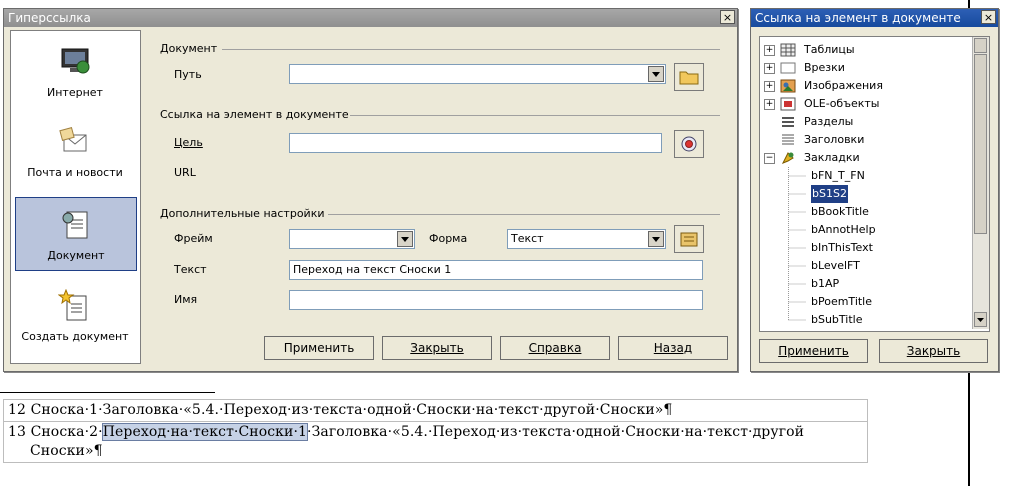  I want to click on sidebar-item-internet: Интернет, so click(75, 71).